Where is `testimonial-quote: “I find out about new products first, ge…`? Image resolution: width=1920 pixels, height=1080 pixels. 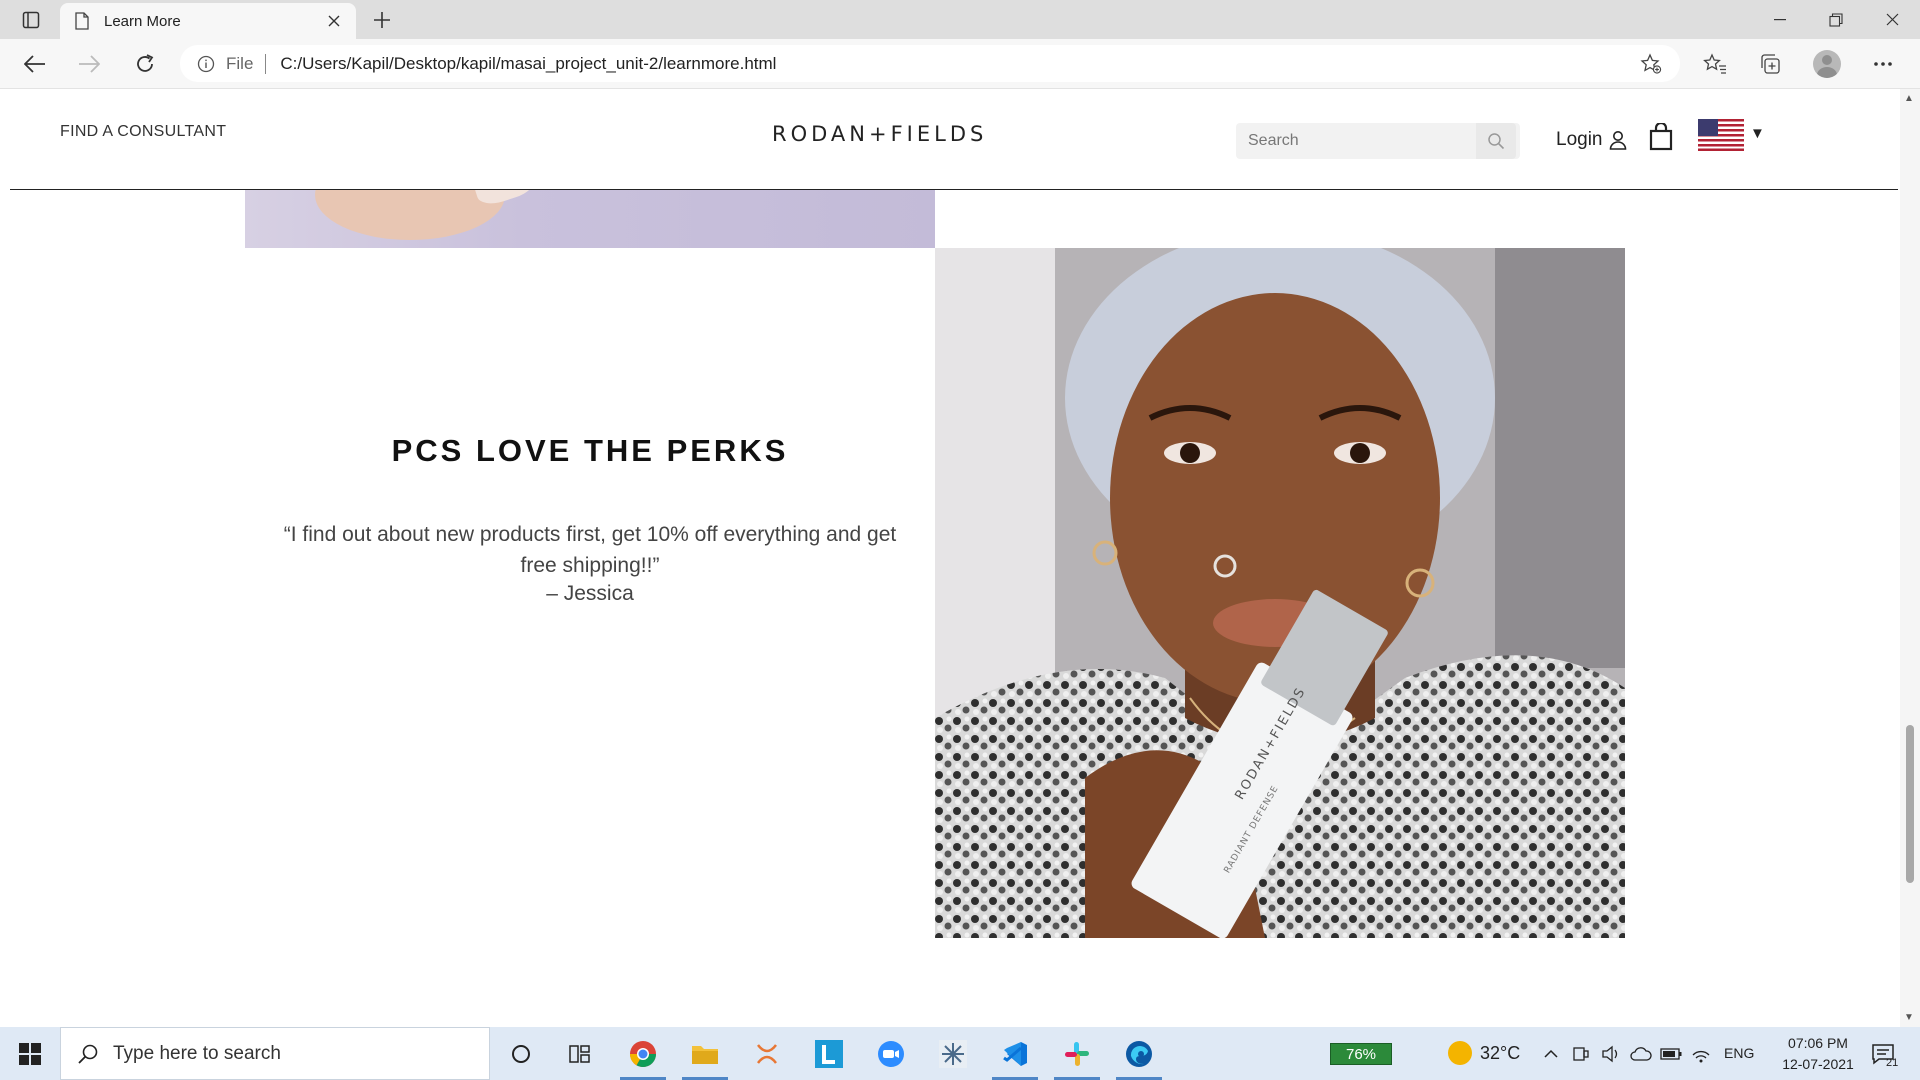
testimonial-quote: “I find out about new products first, ge… is located at coordinates (590, 550).